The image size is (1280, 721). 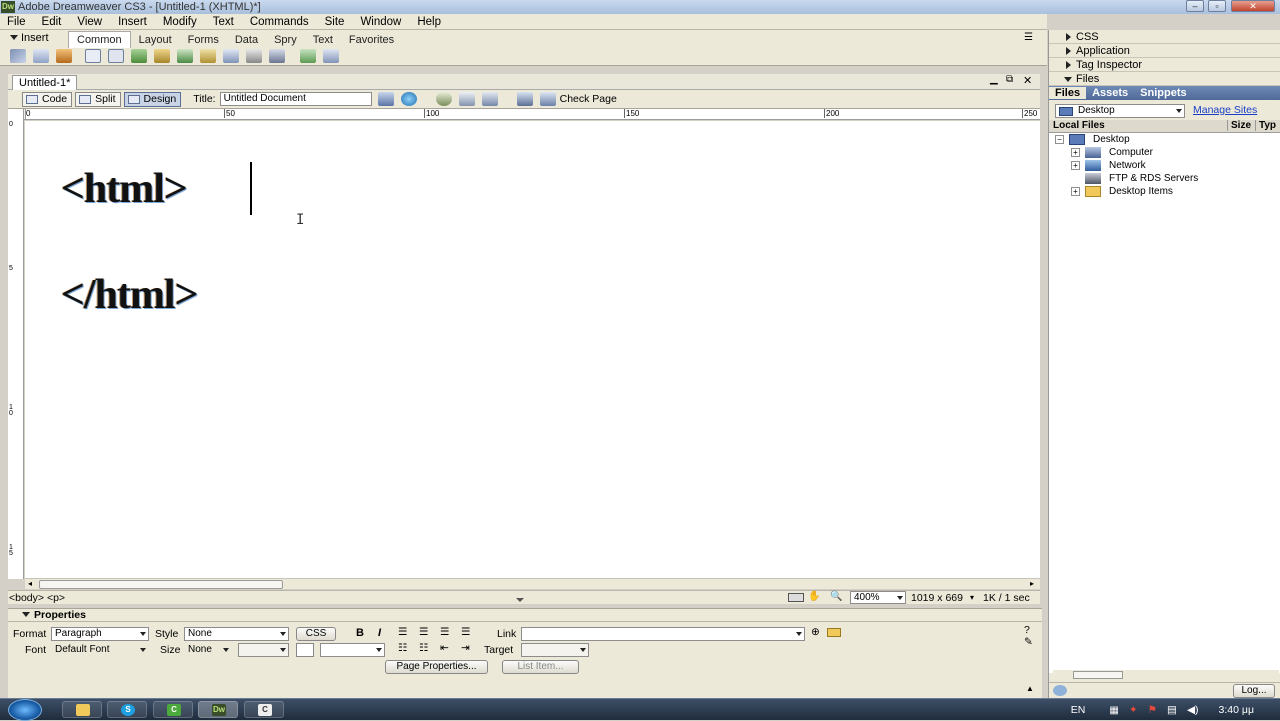 I want to click on align-right-icon: ☰, so click(x=444, y=632).